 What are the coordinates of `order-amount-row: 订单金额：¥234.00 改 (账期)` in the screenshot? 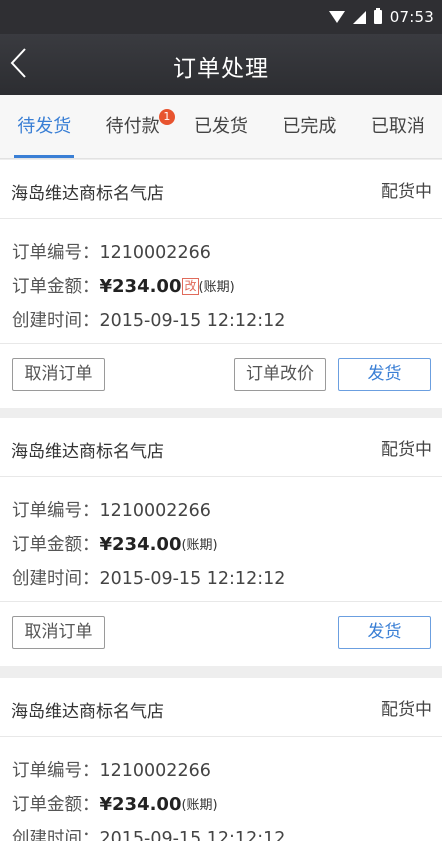 It's located at (221, 290).